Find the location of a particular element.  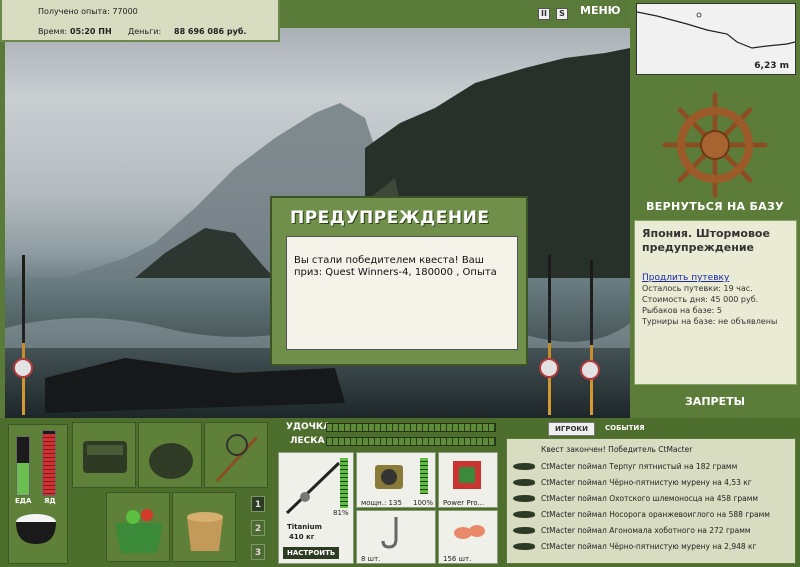

bag-icon is located at coordinates (171, 461).